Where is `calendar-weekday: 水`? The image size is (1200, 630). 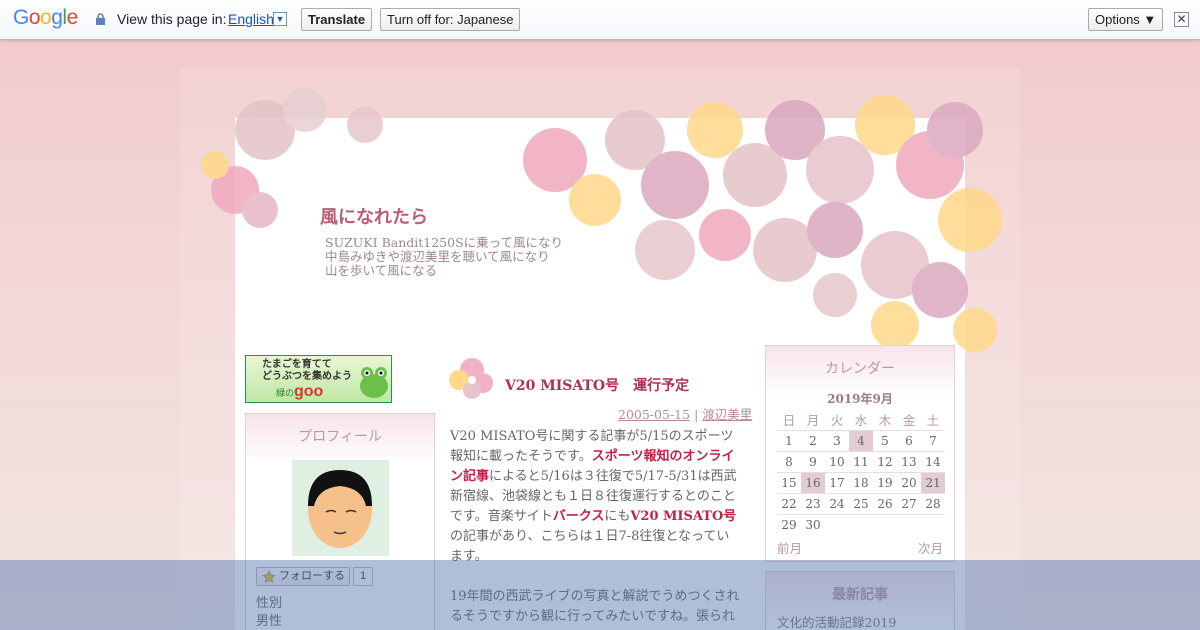
calendar-weekday: 水 is located at coordinates (861, 420).